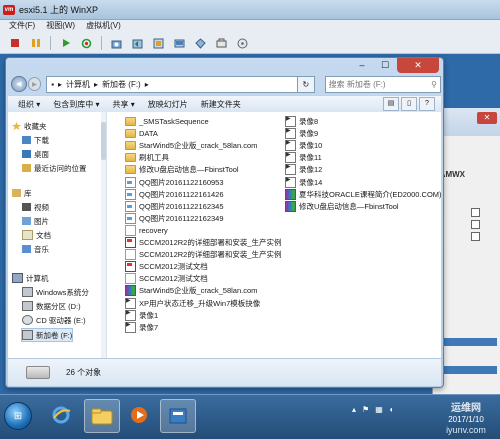 The width and height of the screenshot is (500, 439). Describe the element at coordinates (363, 194) in the screenshot. I see `file-item: 夏华科技ORACLE课程简介(ED2000.COM)` at that location.